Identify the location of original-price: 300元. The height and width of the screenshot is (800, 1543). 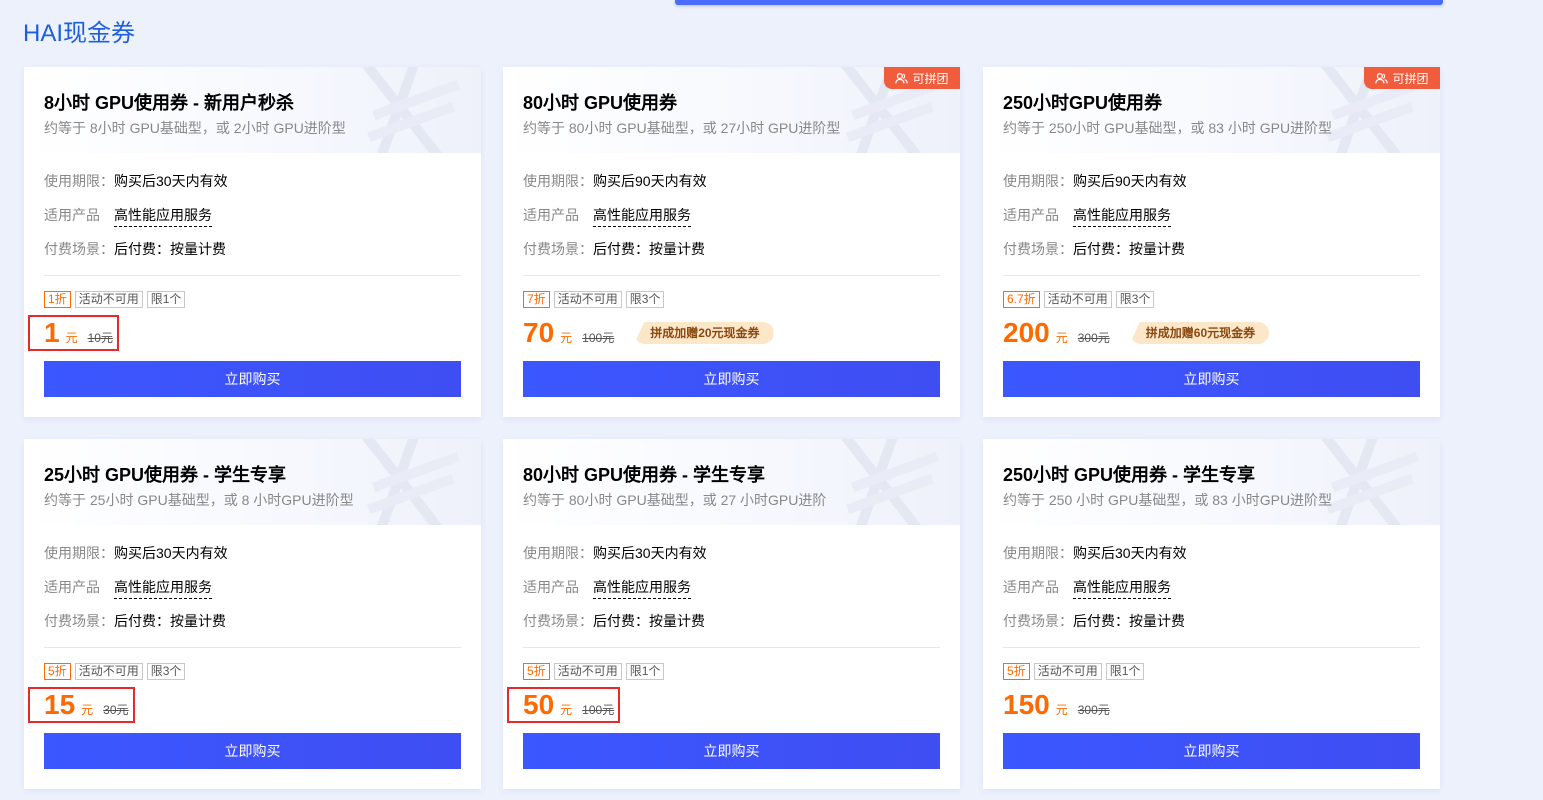
(1093, 338).